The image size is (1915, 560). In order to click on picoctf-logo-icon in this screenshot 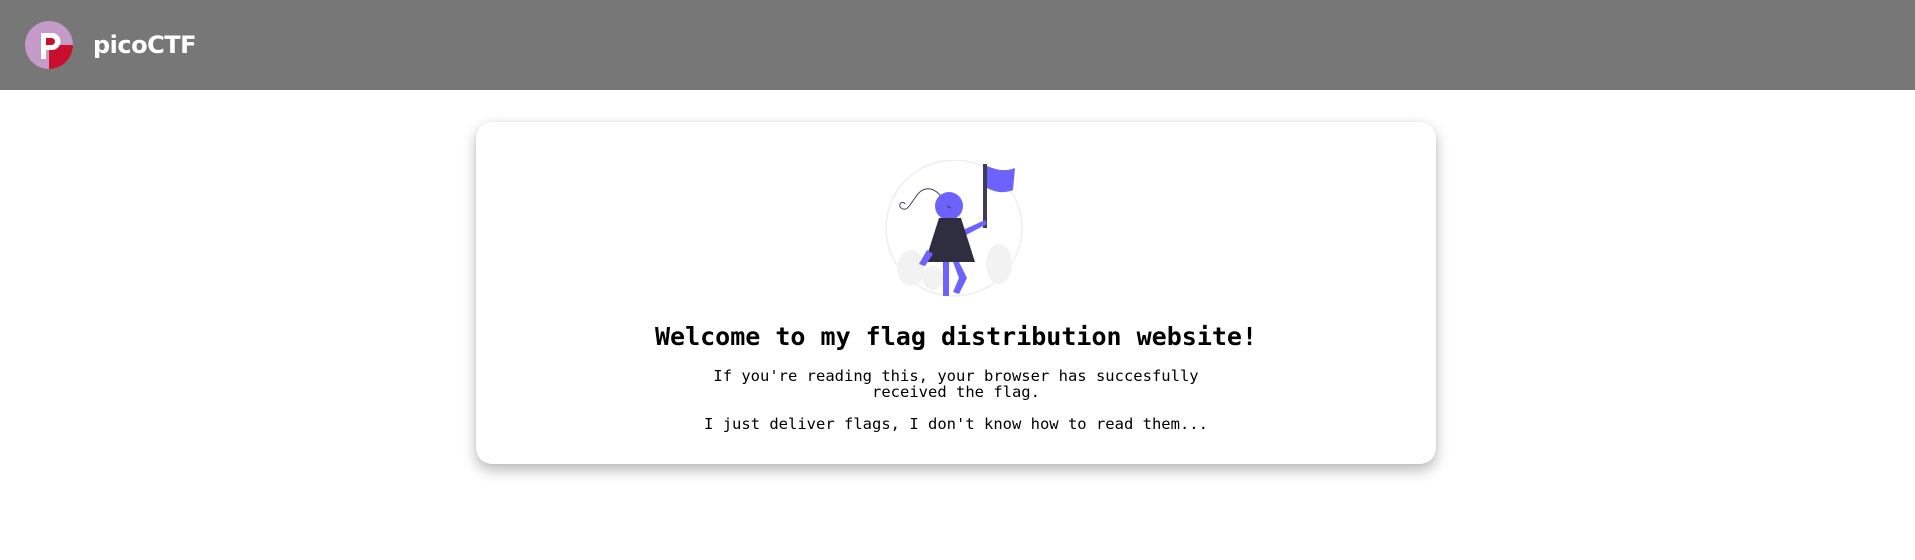, I will do `click(49, 45)`.